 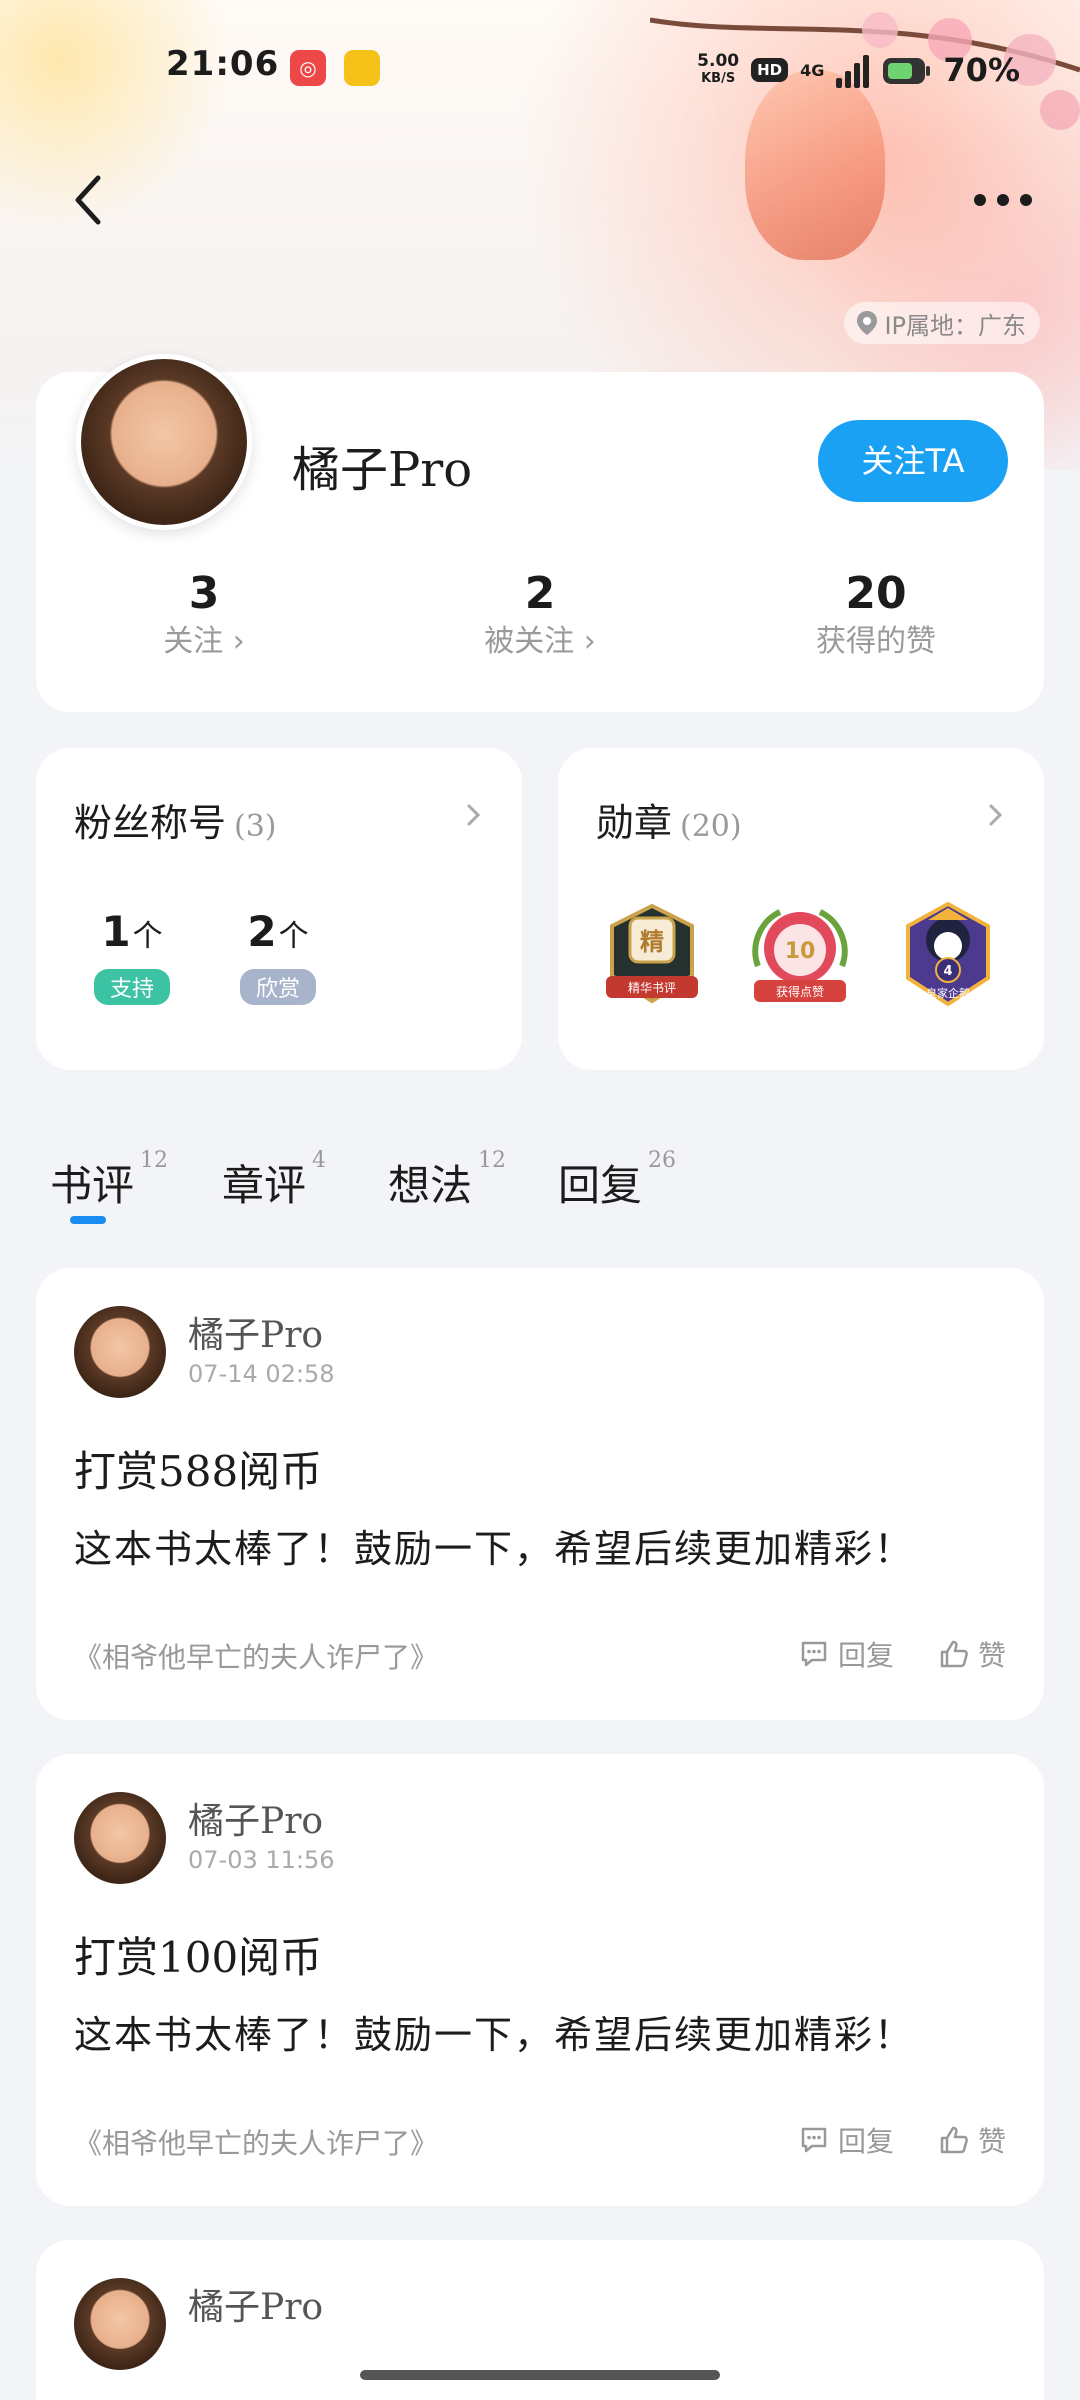 What do you see at coordinates (652, 988) in the screenshot?
I see `medal-label: 精华书评` at bounding box center [652, 988].